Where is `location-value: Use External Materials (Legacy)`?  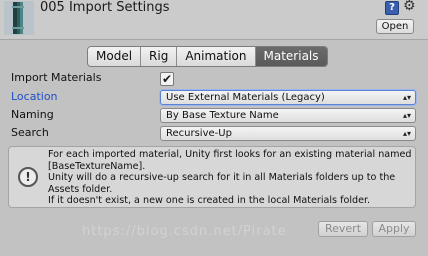
location-value: Use External Materials (Legacy) is located at coordinates (245, 97).